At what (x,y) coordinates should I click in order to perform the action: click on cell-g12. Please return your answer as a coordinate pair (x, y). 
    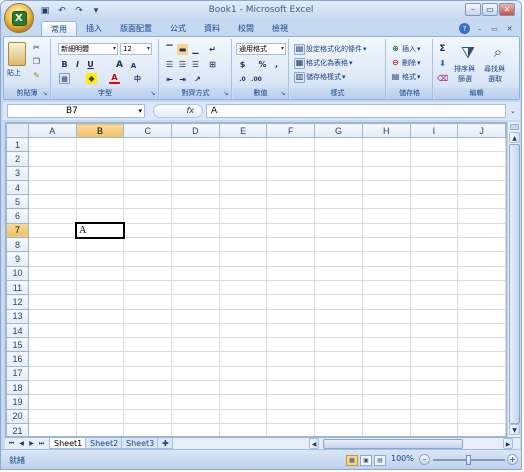
    Looking at the image, I should click on (338, 302).